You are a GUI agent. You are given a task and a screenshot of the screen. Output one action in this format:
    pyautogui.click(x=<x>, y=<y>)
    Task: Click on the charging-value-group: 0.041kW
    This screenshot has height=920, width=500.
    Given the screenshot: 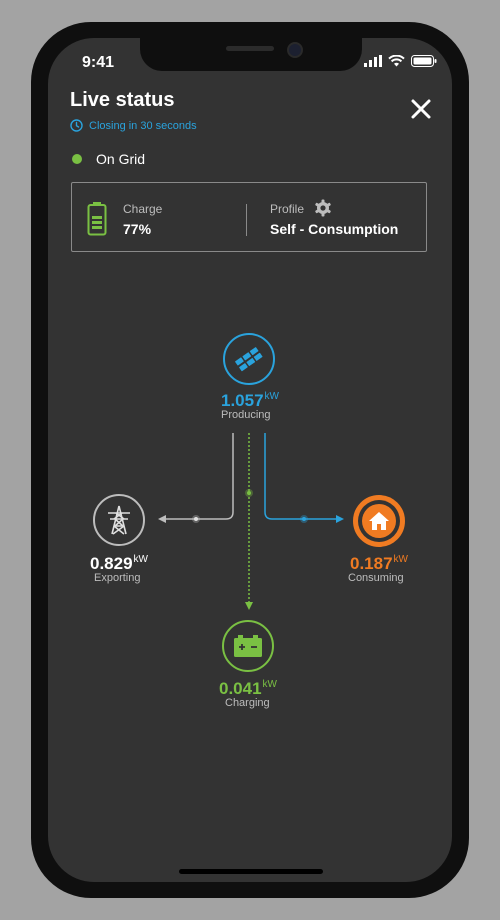 What is the action you would take?
    pyautogui.click(x=248, y=689)
    